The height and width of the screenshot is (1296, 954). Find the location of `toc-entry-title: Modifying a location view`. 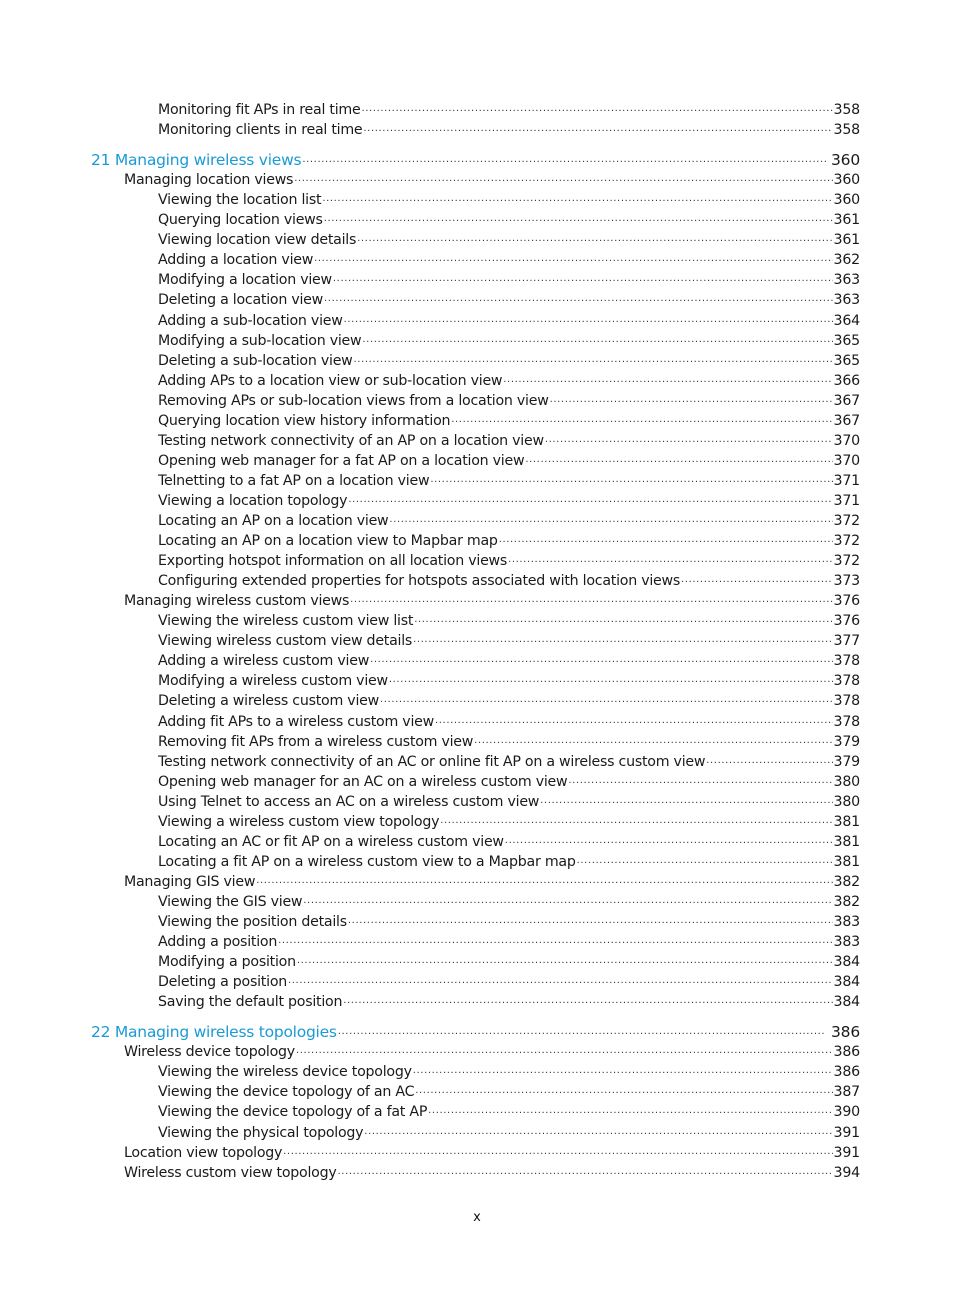

toc-entry-title: Modifying a location view is located at coordinates (245, 280).